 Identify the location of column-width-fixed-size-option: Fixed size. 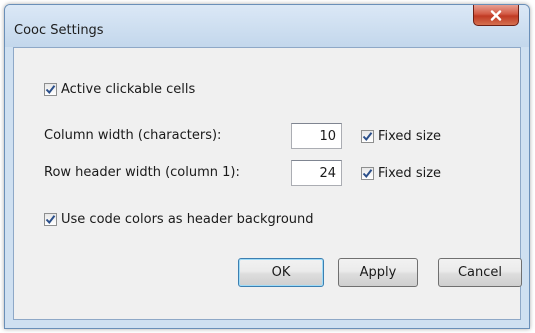
(401, 136).